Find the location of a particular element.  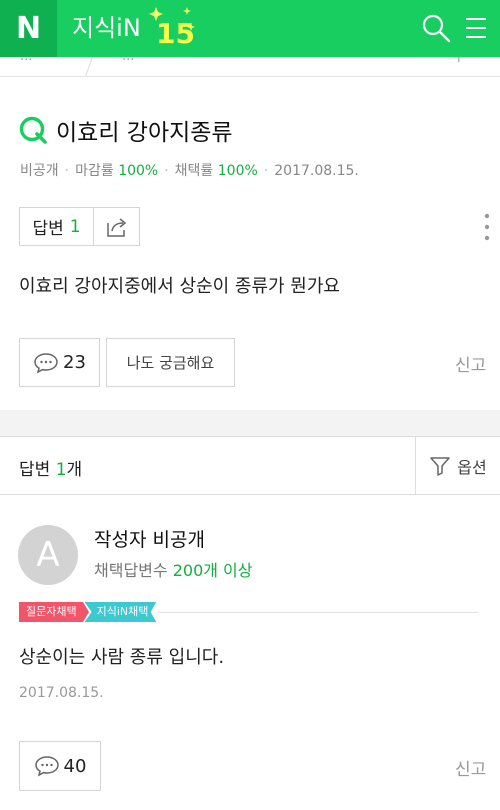

answer-count-button: 답변 1 is located at coordinates (57, 226).